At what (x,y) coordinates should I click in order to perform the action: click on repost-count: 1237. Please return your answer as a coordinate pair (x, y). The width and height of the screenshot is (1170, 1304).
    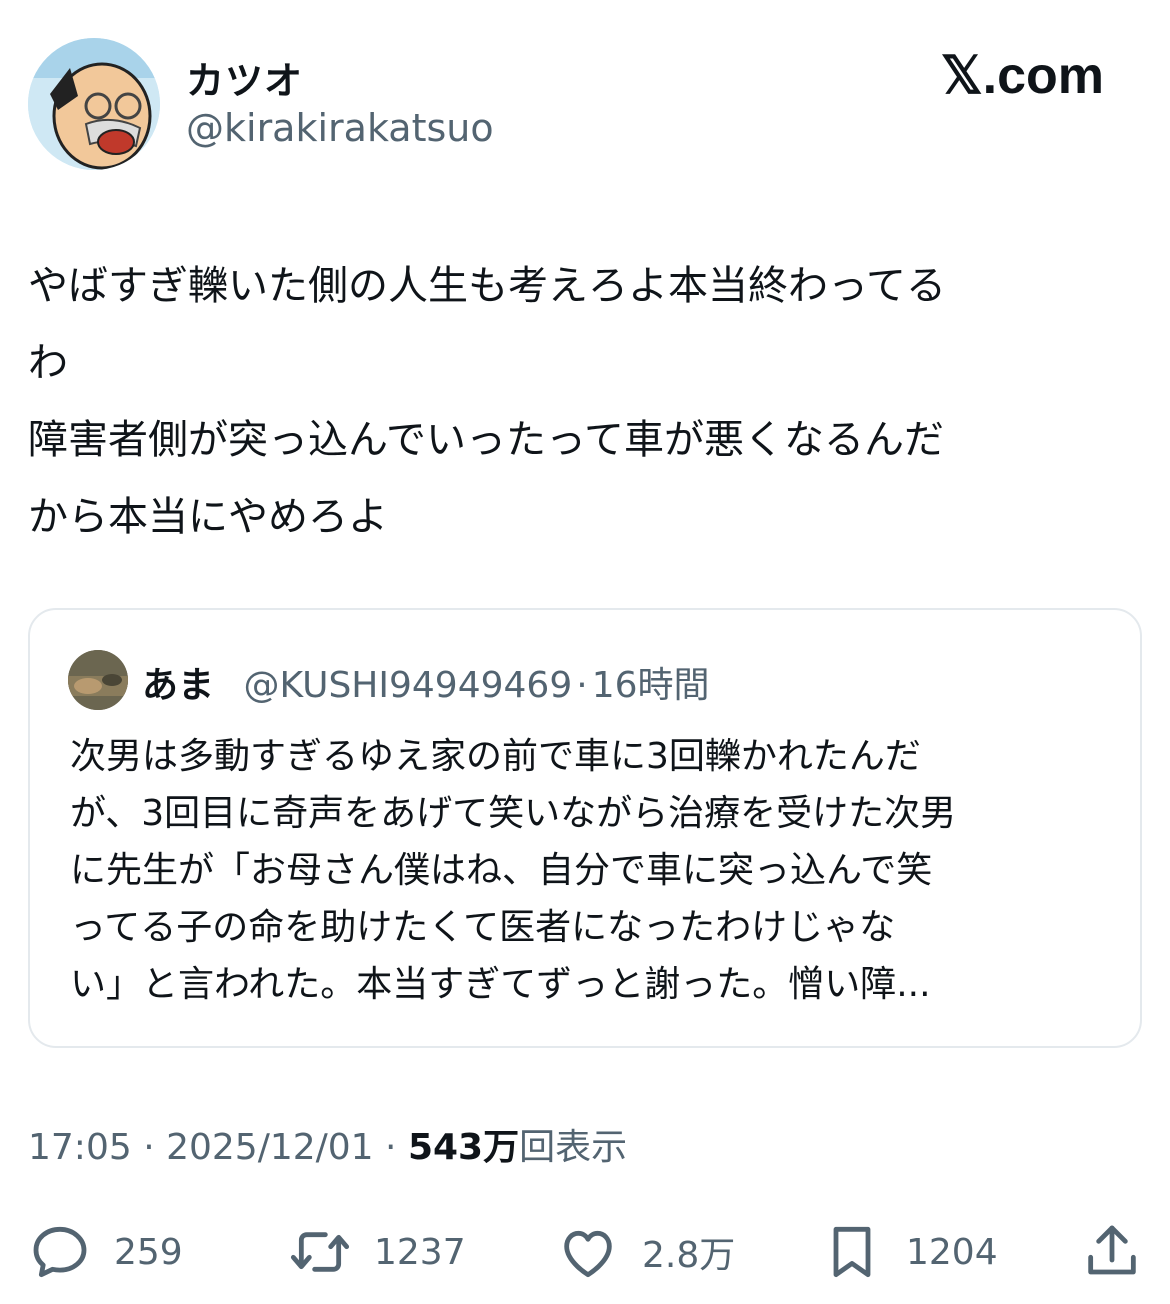
    Looking at the image, I should click on (420, 1252).